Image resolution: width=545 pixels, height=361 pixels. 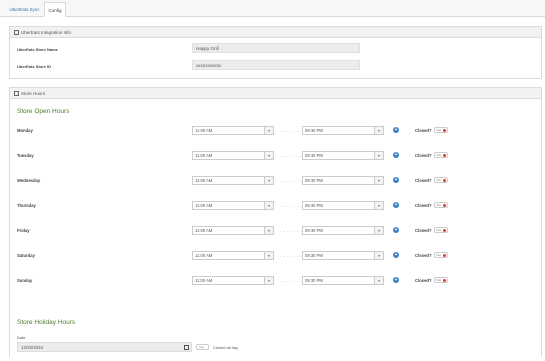 I want to click on closed-toggle-saturday: Yes, so click(x=441, y=255).